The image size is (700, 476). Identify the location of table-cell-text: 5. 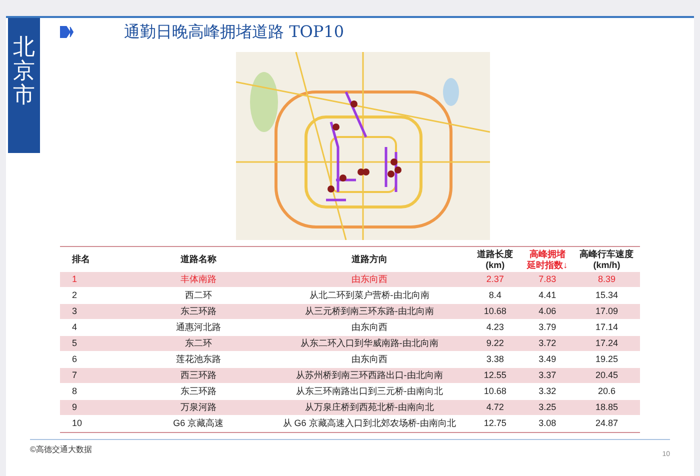
(74, 343).